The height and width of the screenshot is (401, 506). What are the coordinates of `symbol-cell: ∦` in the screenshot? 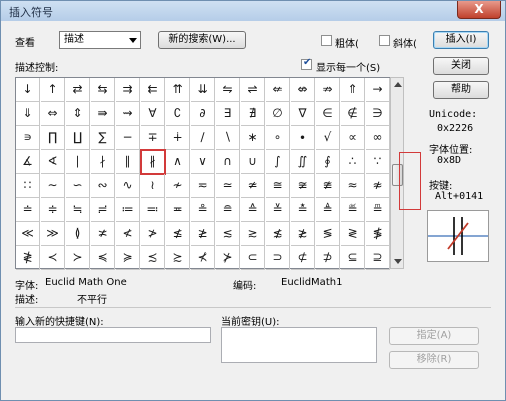 It's located at (153, 162).